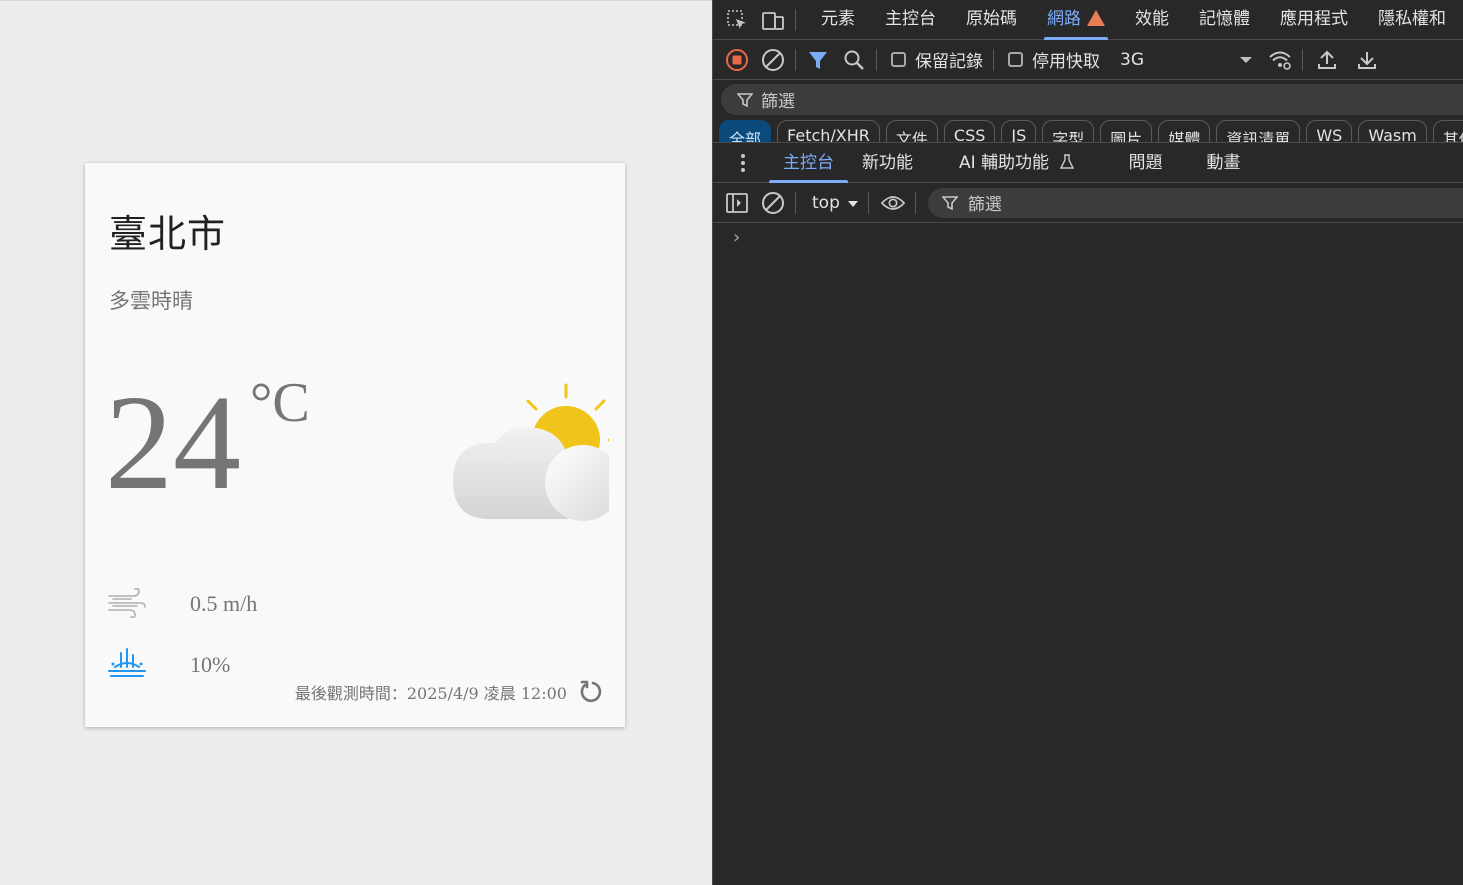 Image resolution: width=1463 pixels, height=885 pixels. What do you see at coordinates (910, 20) in the screenshot?
I see `tab-console: 主控台` at bounding box center [910, 20].